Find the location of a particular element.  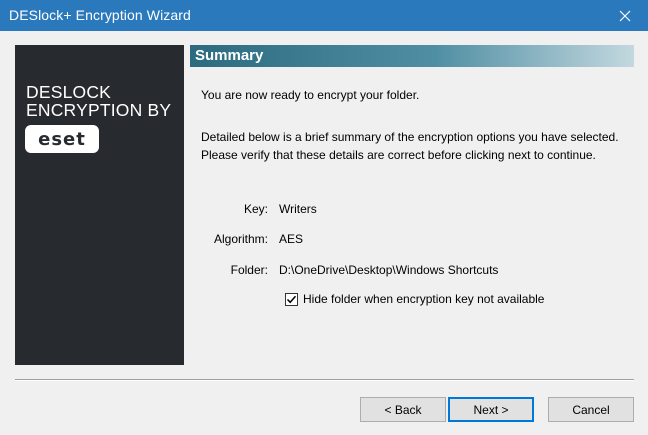

back-button: < Back is located at coordinates (403, 409).